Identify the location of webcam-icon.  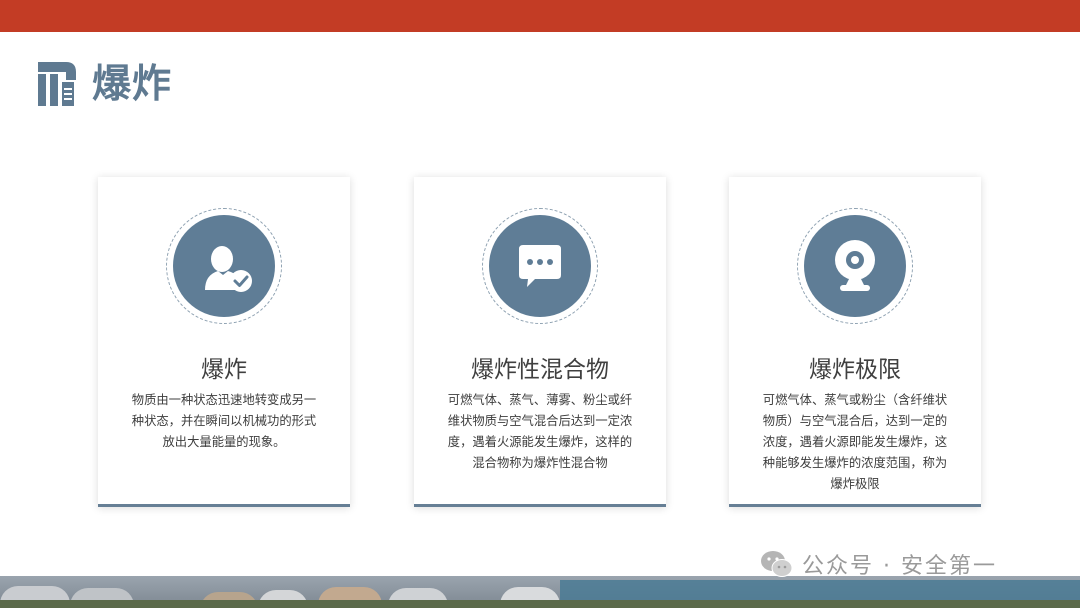
(855, 265).